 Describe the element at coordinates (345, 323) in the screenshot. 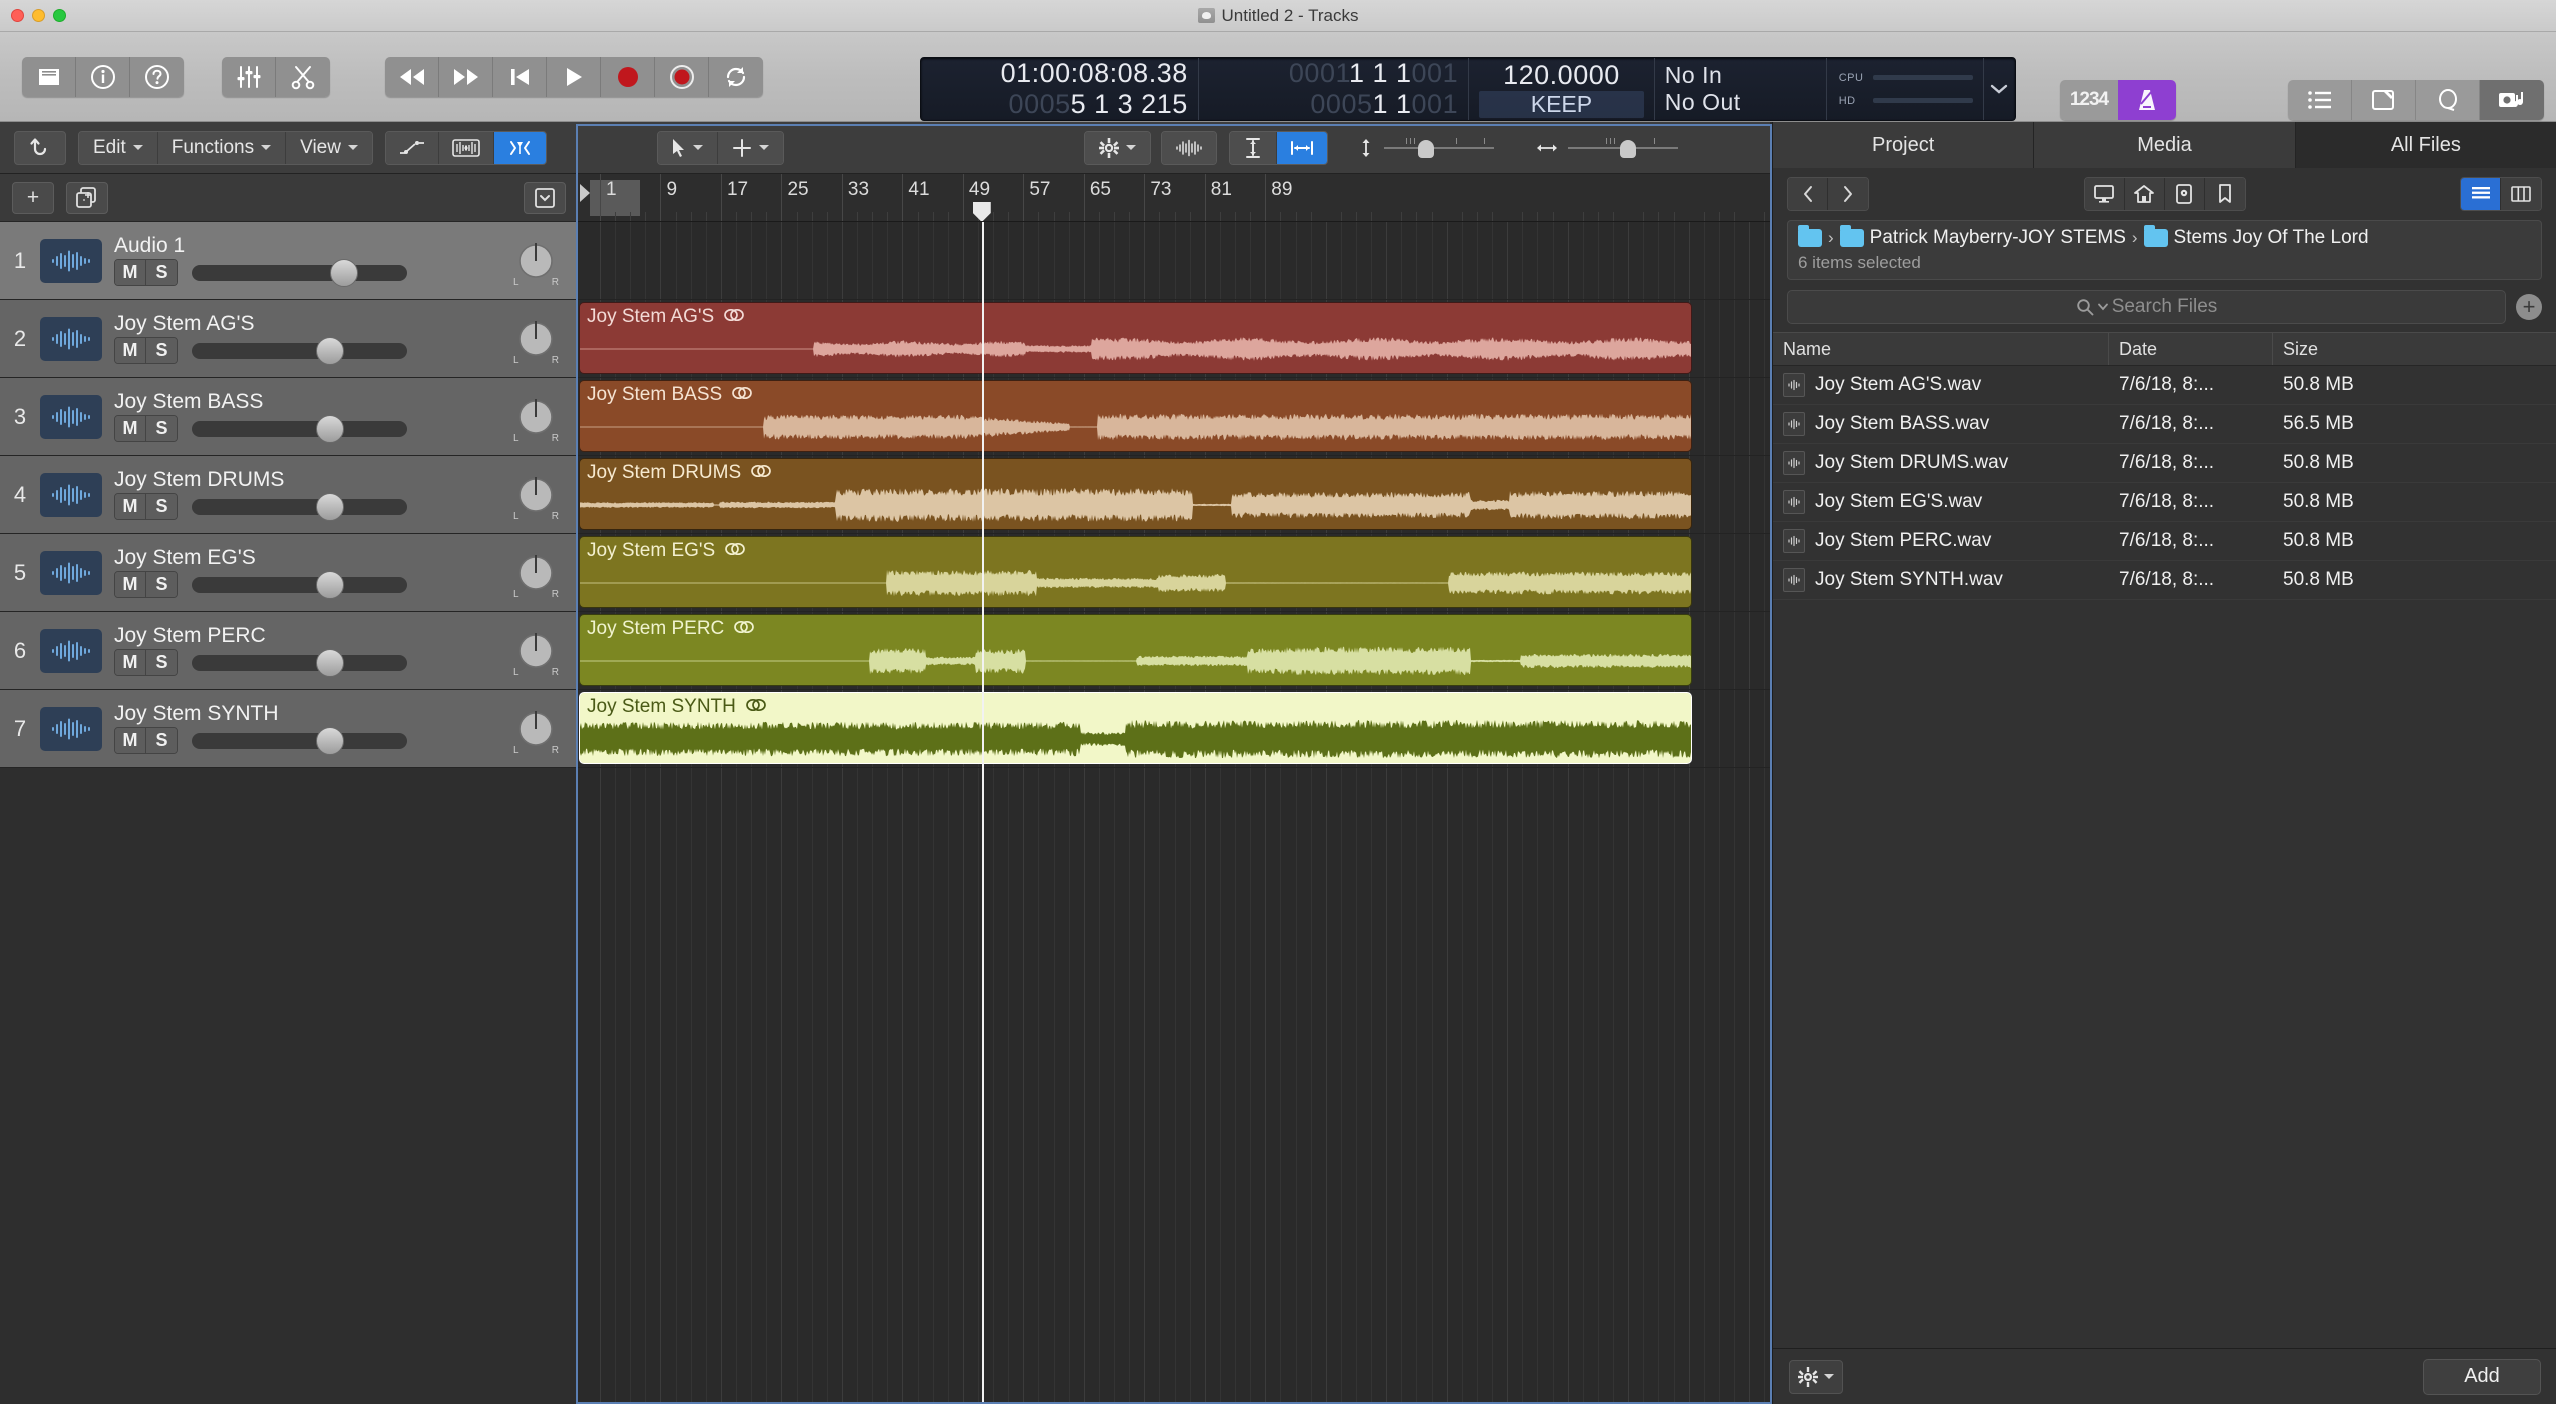

I see `track-name: Joy Stem AG'S` at that location.